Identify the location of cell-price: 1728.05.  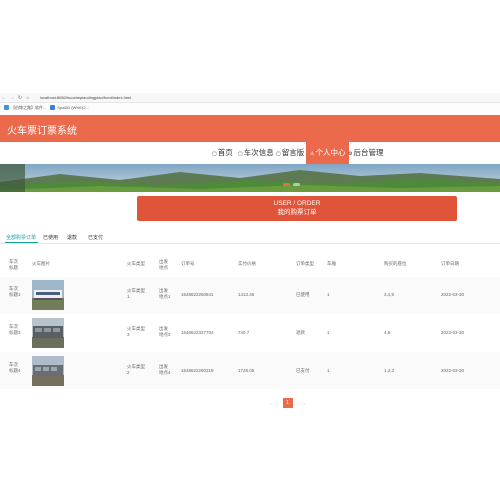
(246, 370).